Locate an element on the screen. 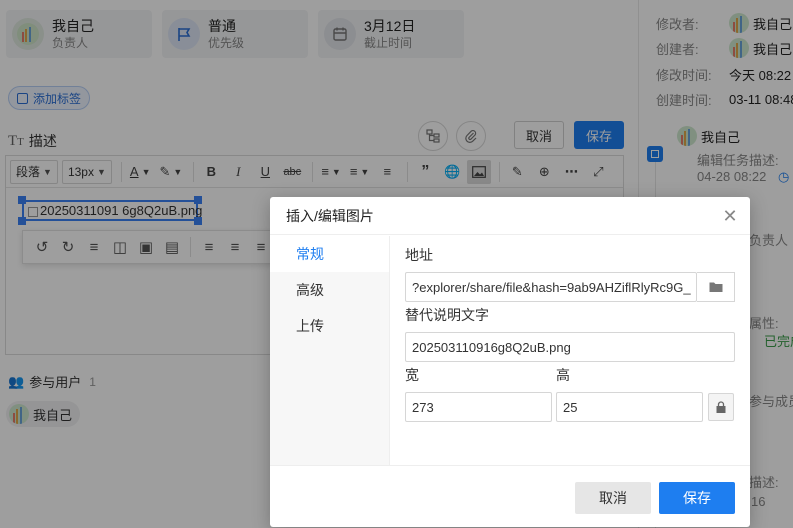 The image size is (793, 528). width-label: 宽 is located at coordinates (412, 375).